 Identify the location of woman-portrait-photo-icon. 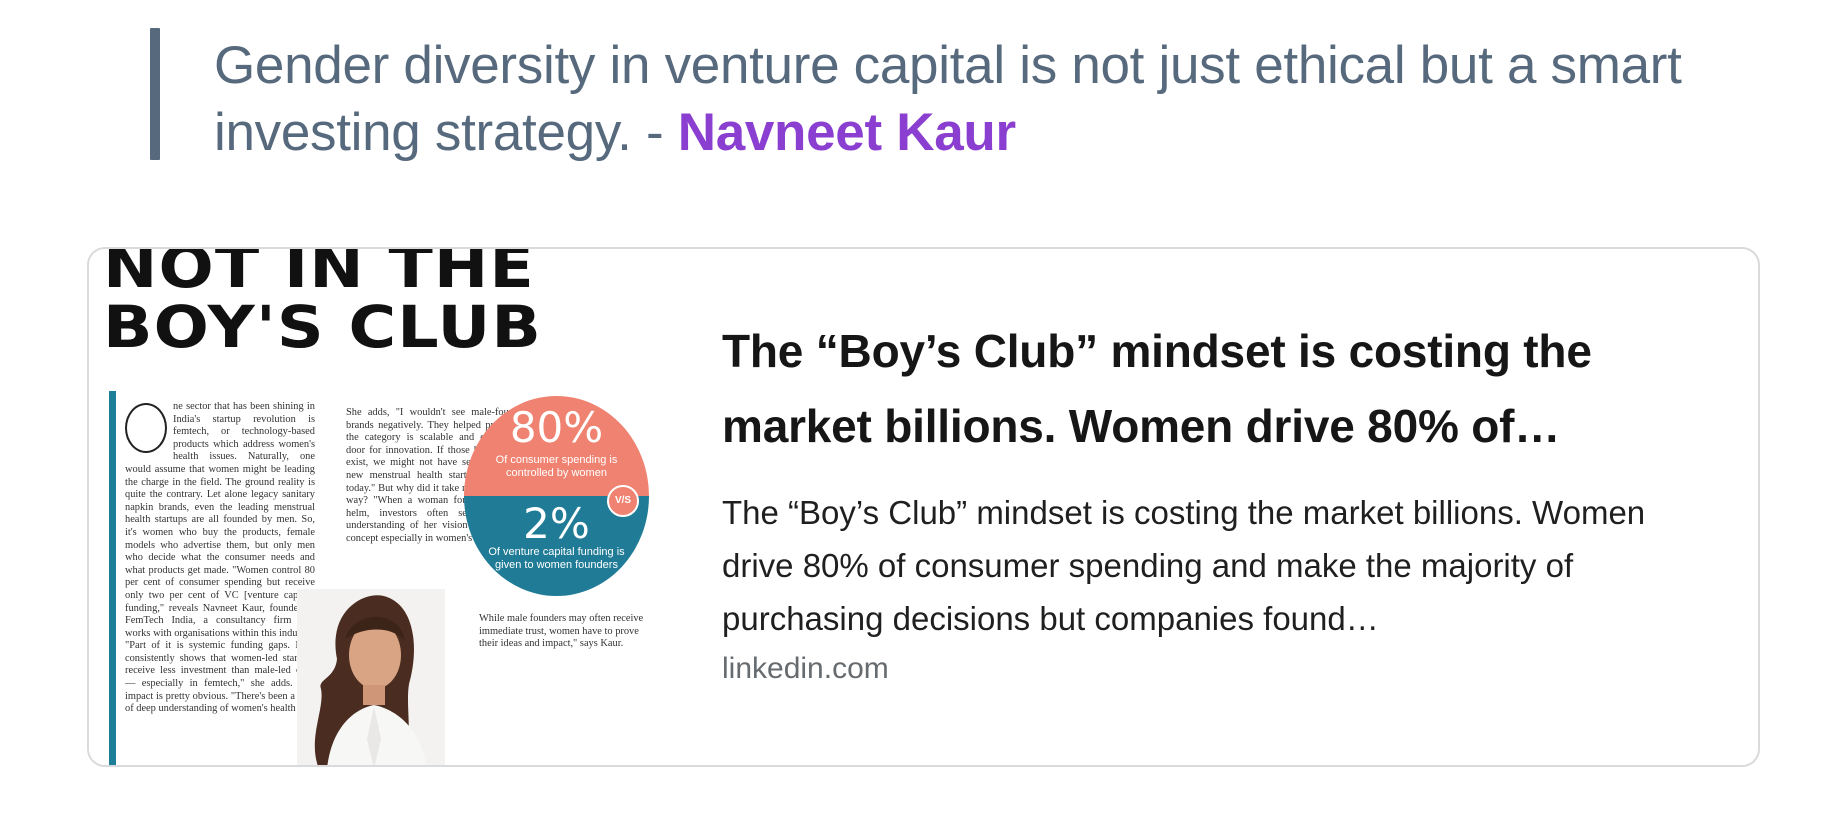
(371, 677).